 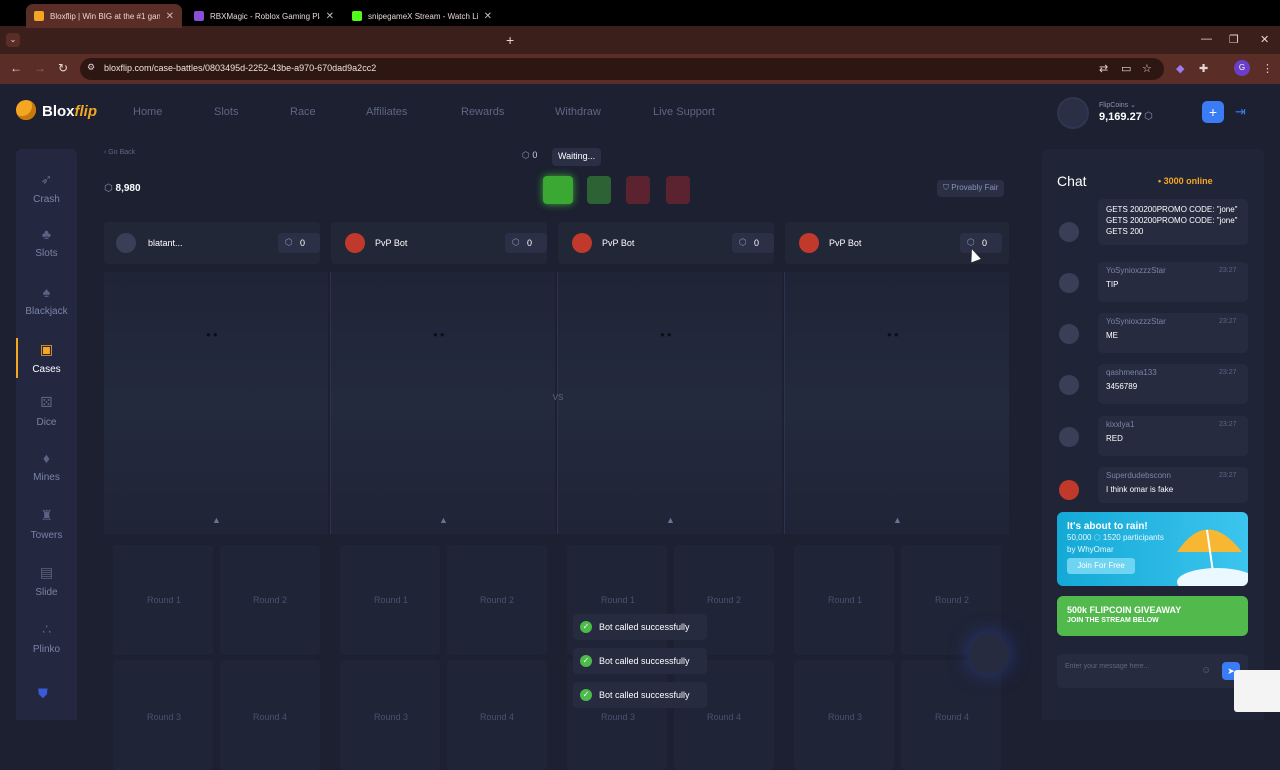 I want to click on tab-title: Bloxflip | Win BIG at the #1 game, so click(x=105, y=16).